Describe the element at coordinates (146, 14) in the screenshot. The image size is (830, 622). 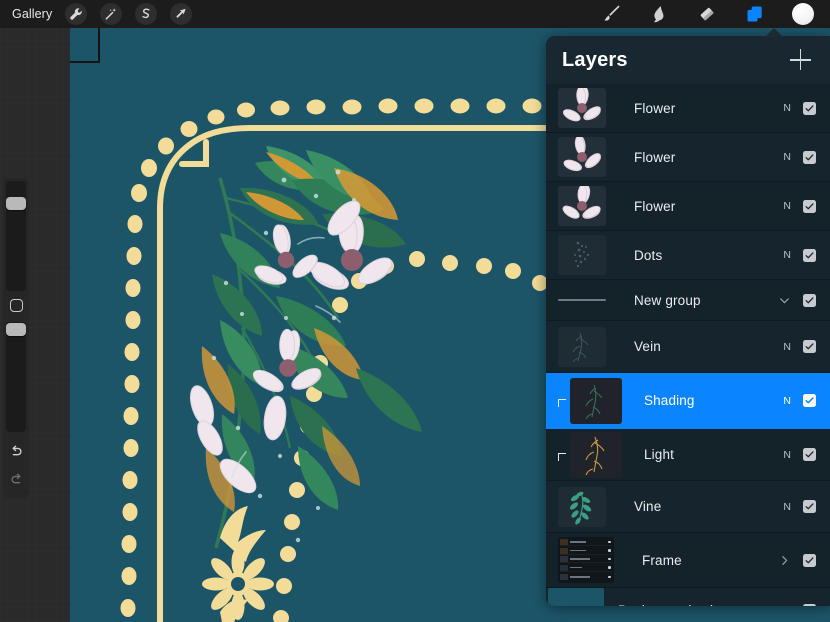
I see `selection-icon` at that location.